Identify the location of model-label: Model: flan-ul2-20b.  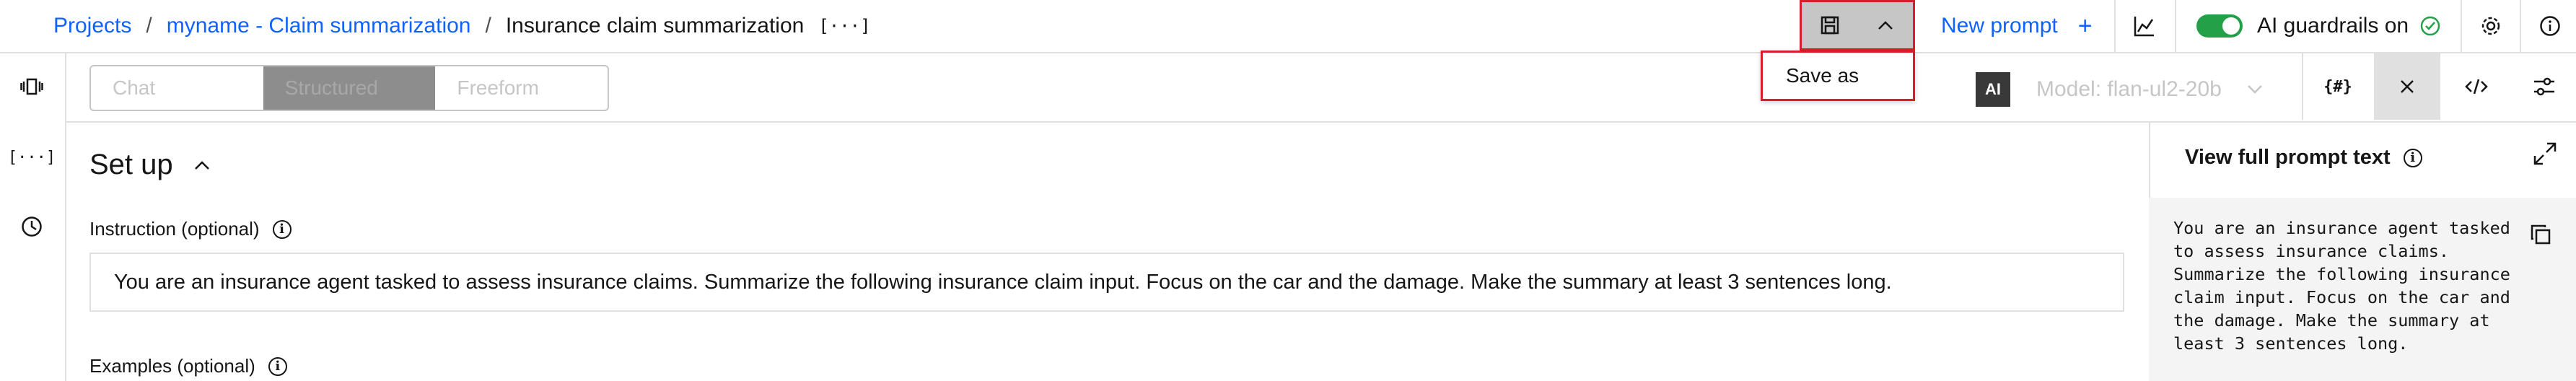
(2129, 89).